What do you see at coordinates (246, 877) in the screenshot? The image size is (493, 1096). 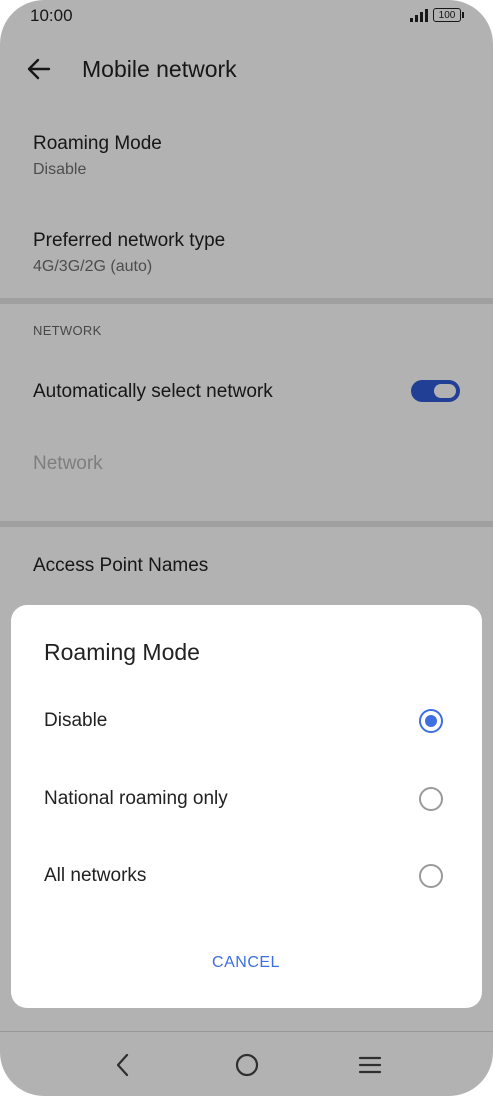 I see `option-all-networks: All networks` at bounding box center [246, 877].